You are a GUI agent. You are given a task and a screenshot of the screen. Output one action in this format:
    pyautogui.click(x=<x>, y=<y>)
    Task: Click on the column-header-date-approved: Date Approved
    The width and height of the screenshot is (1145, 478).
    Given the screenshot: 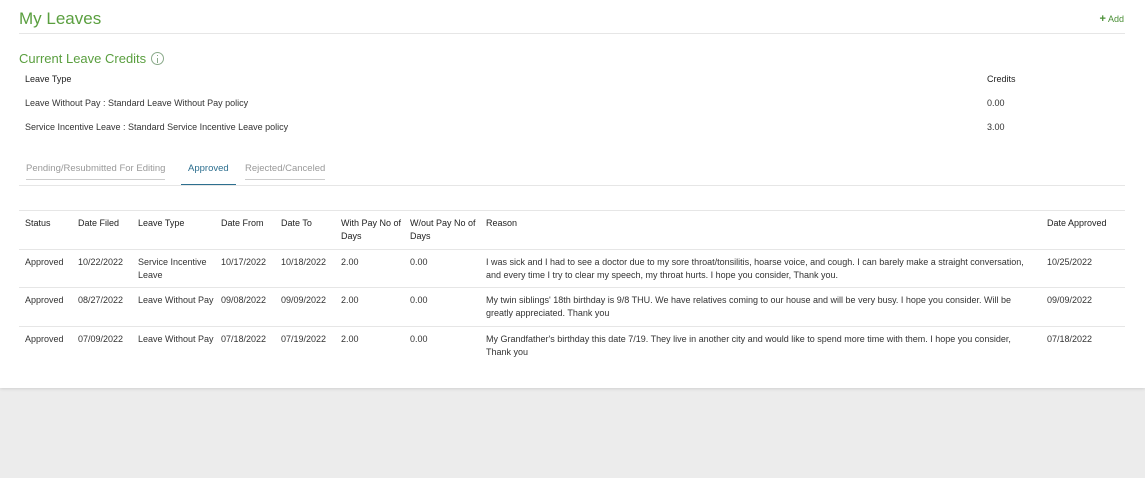 What is the action you would take?
    pyautogui.click(x=1082, y=223)
    